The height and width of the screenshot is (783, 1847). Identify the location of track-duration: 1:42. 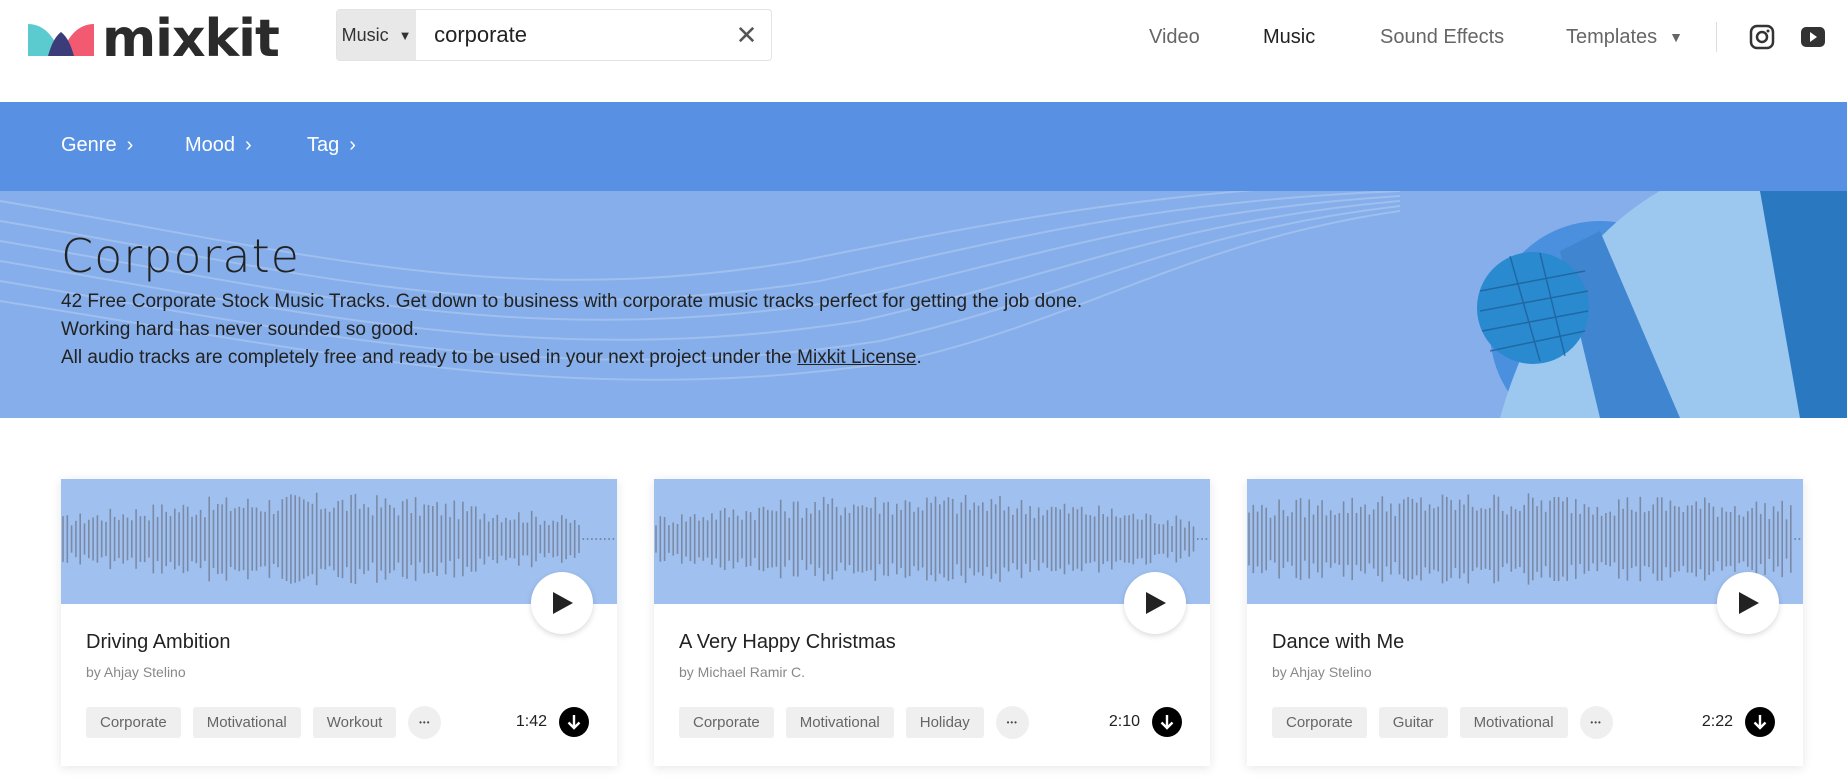
(531, 721).